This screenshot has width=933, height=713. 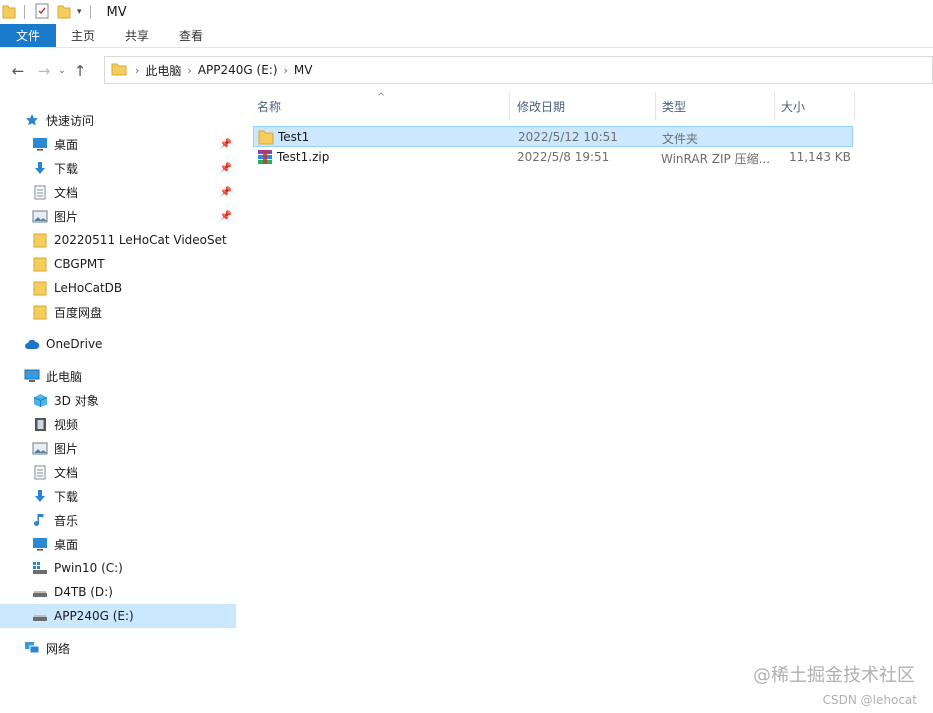 What do you see at coordinates (717, 106) in the screenshot?
I see `column-header-type: 类型` at bounding box center [717, 106].